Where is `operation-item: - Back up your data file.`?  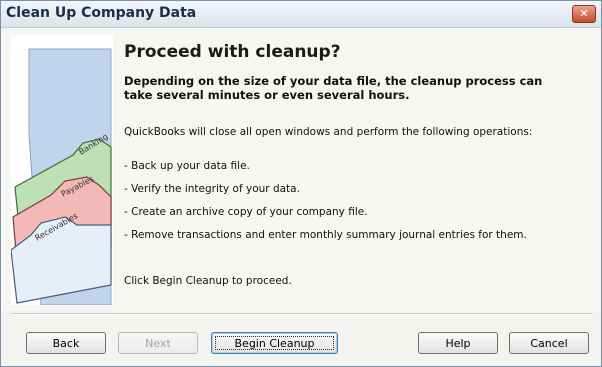
operation-item: - Back up your data file. is located at coordinates (187, 166).